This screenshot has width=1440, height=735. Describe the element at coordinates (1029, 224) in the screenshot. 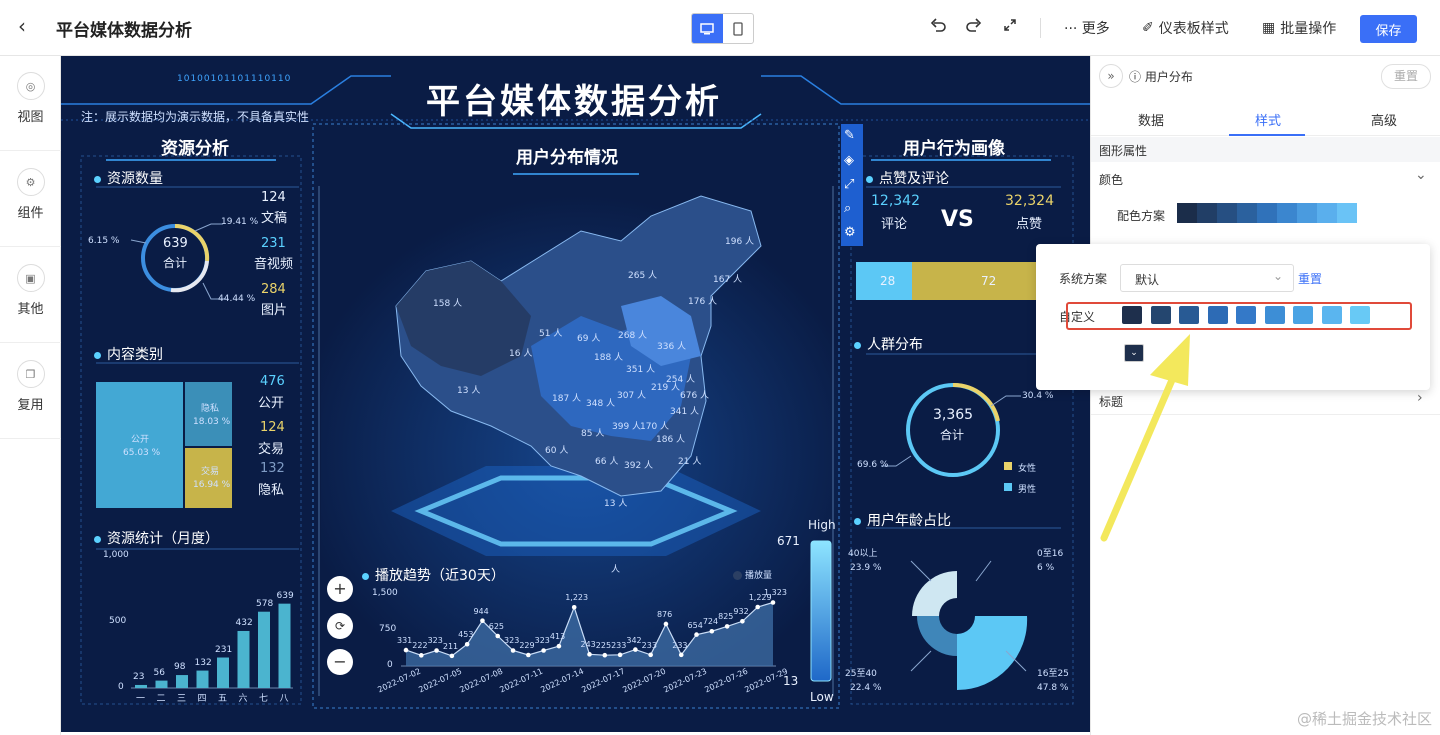

I see `like-label: 点赞` at that location.